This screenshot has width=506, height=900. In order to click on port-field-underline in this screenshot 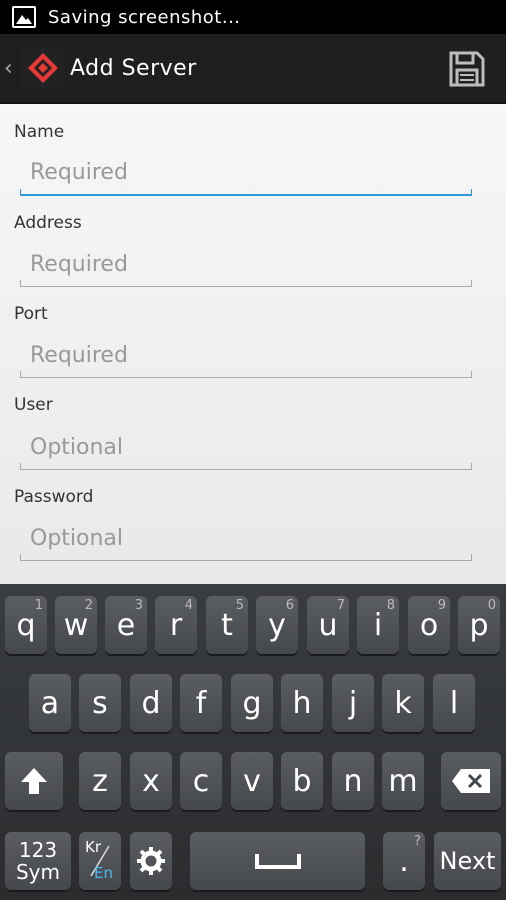, I will do `click(246, 374)`.